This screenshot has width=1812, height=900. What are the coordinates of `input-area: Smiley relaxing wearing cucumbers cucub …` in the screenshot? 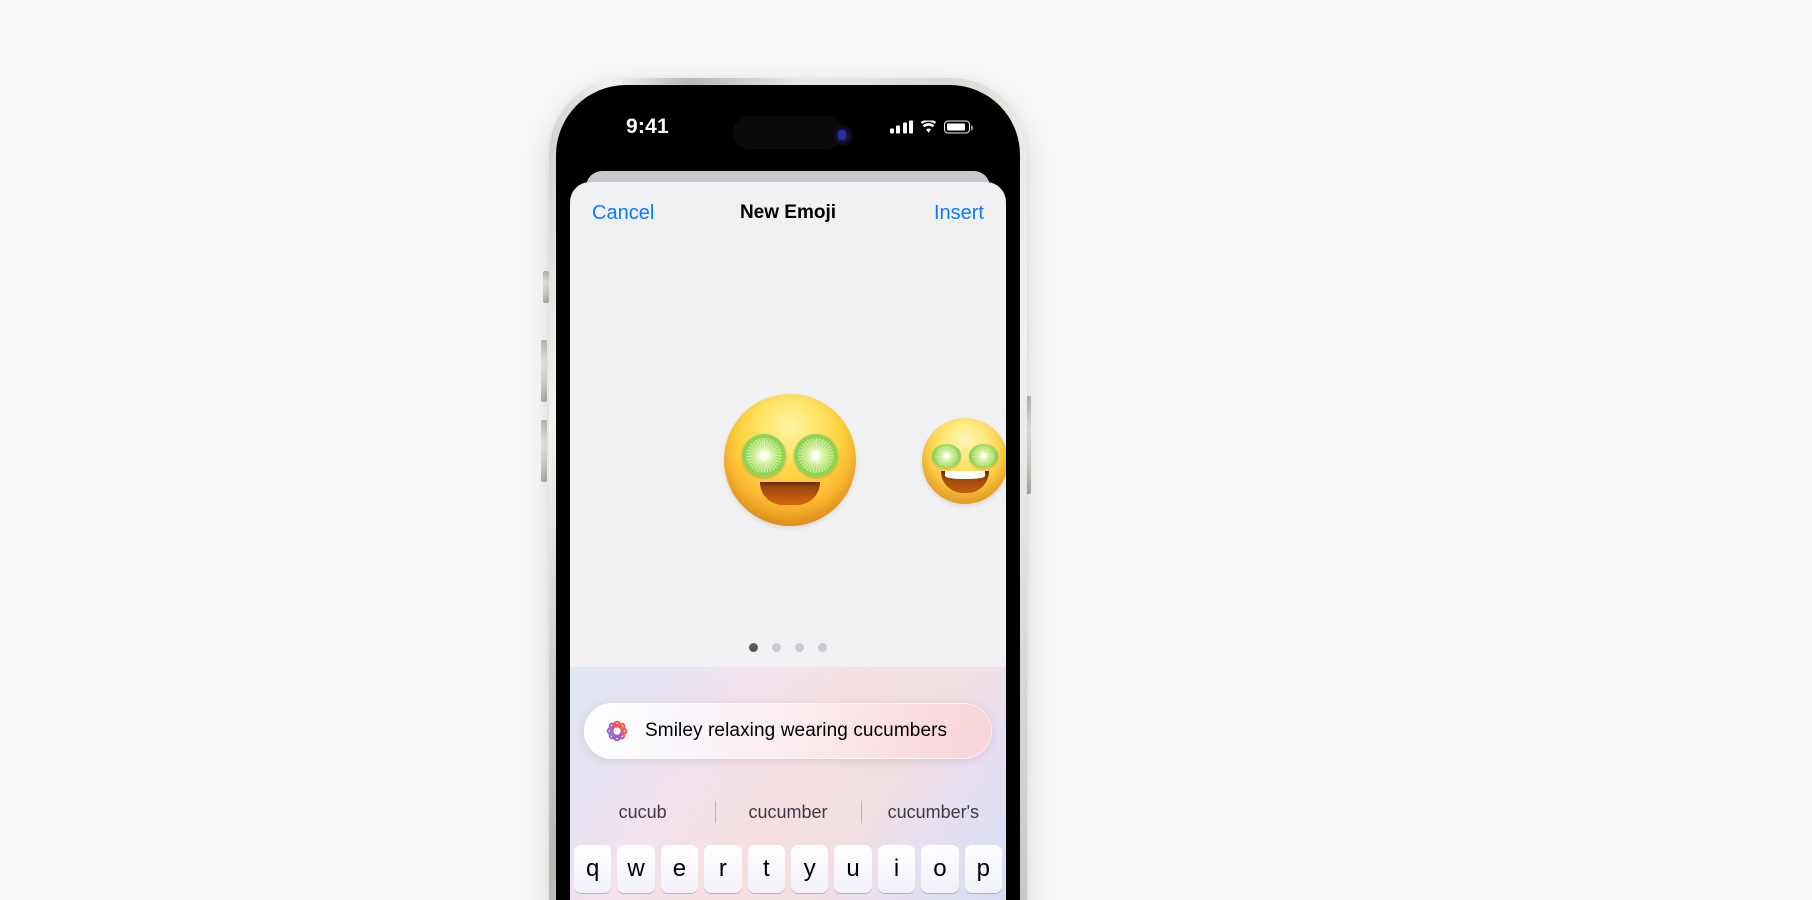 It's located at (788, 723).